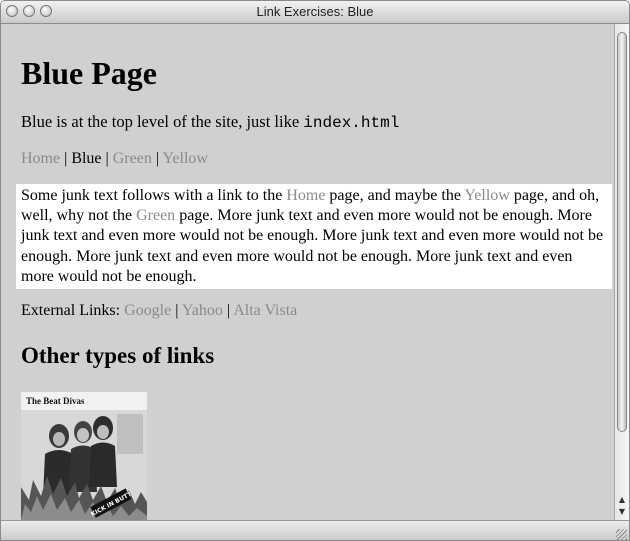  I want to click on junk-text: page, and maybe the, so click(395, 195).